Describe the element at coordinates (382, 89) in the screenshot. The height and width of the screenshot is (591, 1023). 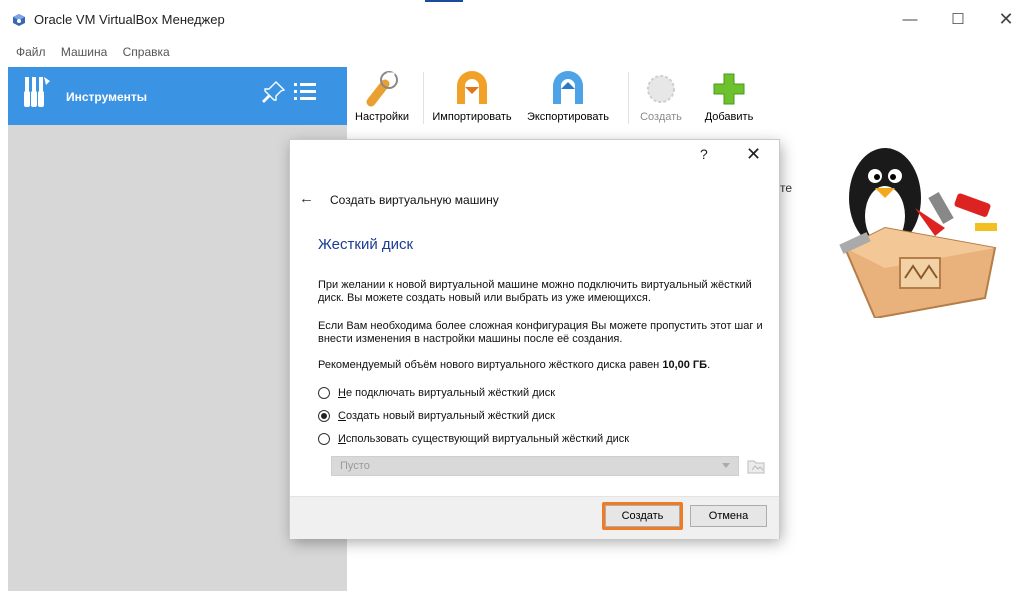
I see `settings-icon` at that location.